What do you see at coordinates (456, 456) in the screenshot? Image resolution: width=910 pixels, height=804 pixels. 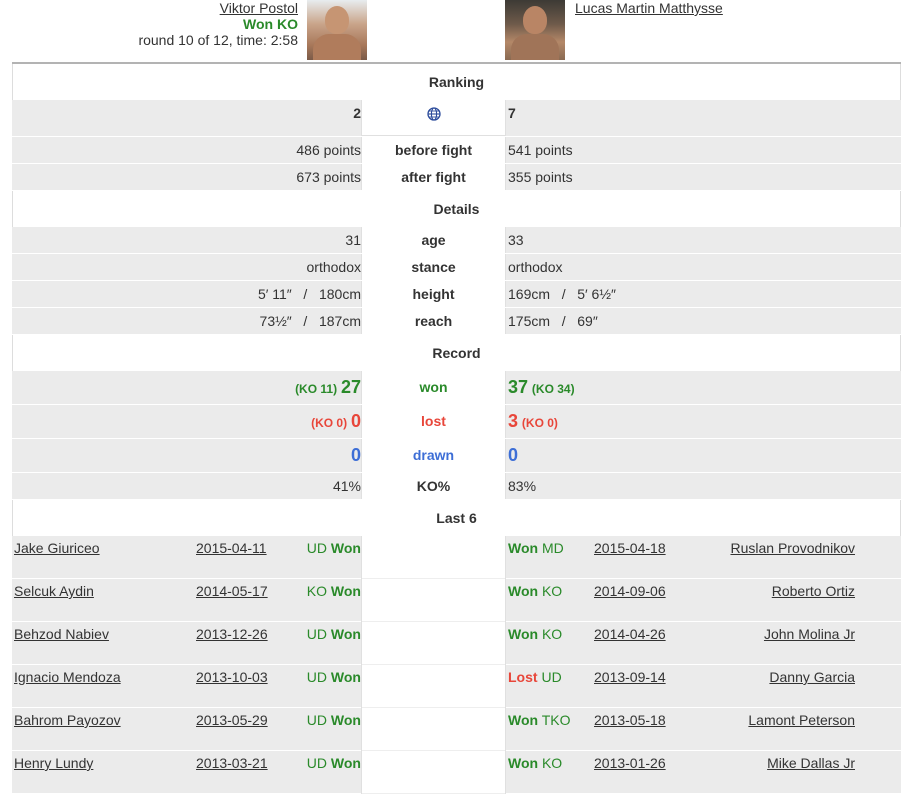 I see `drawn-row: 0 drawn 0` at bounding box center [456, 456].